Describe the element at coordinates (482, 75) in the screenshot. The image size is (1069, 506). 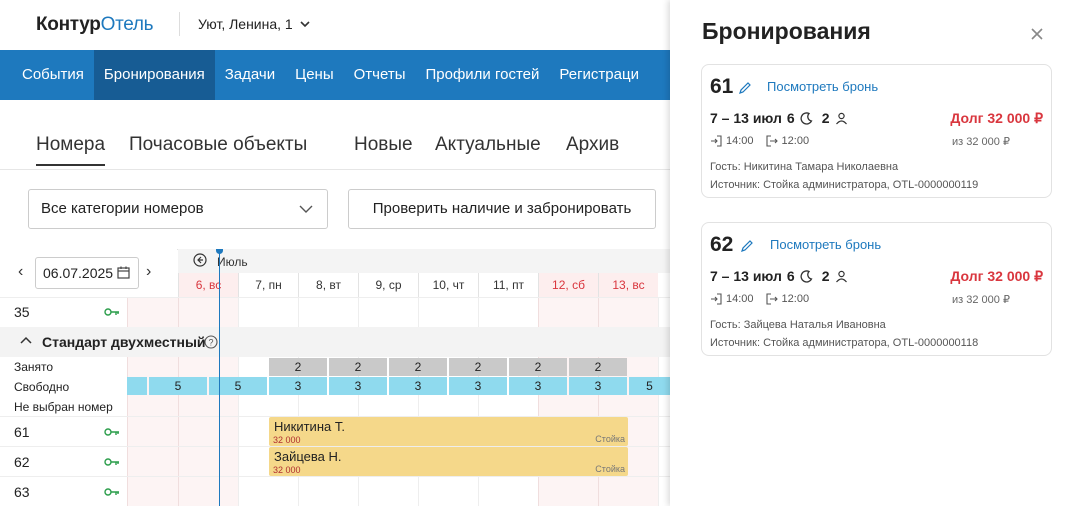
I see `nav-item-guest-profiles: Профили гостей` at that location.